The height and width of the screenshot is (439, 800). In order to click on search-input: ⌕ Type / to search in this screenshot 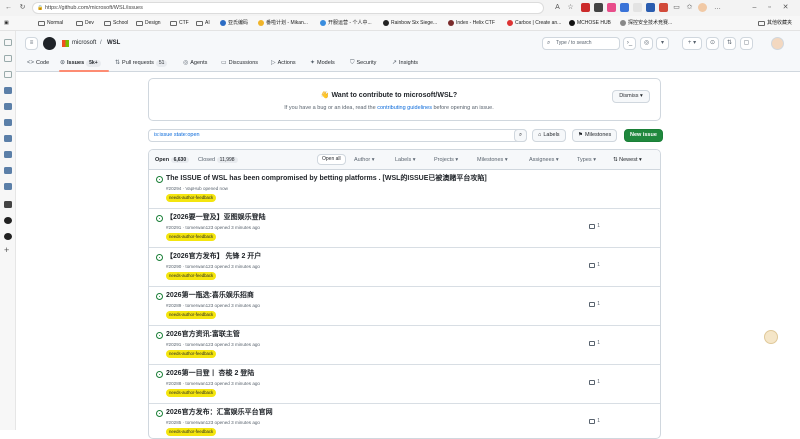, I will do `click(581, 43)`.